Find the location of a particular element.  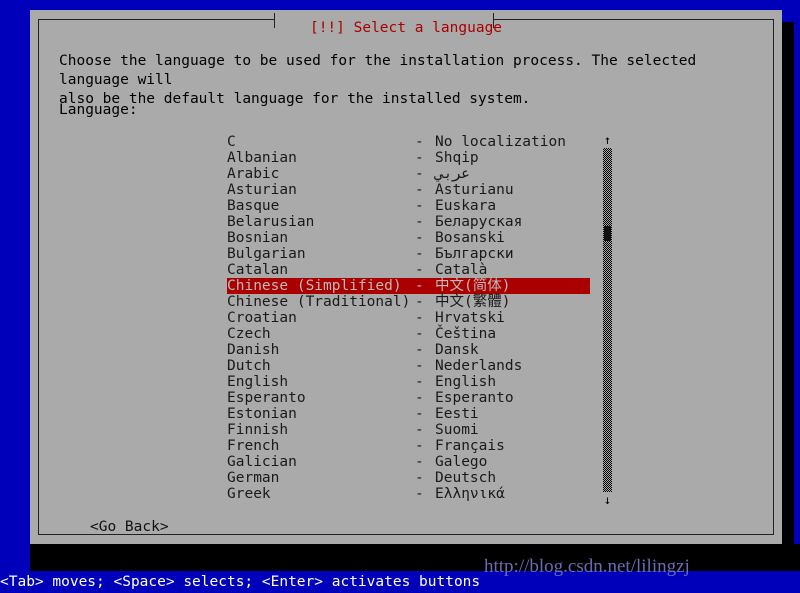

language-list-item: Danish - Dansk is located at coordinates (409, 350).